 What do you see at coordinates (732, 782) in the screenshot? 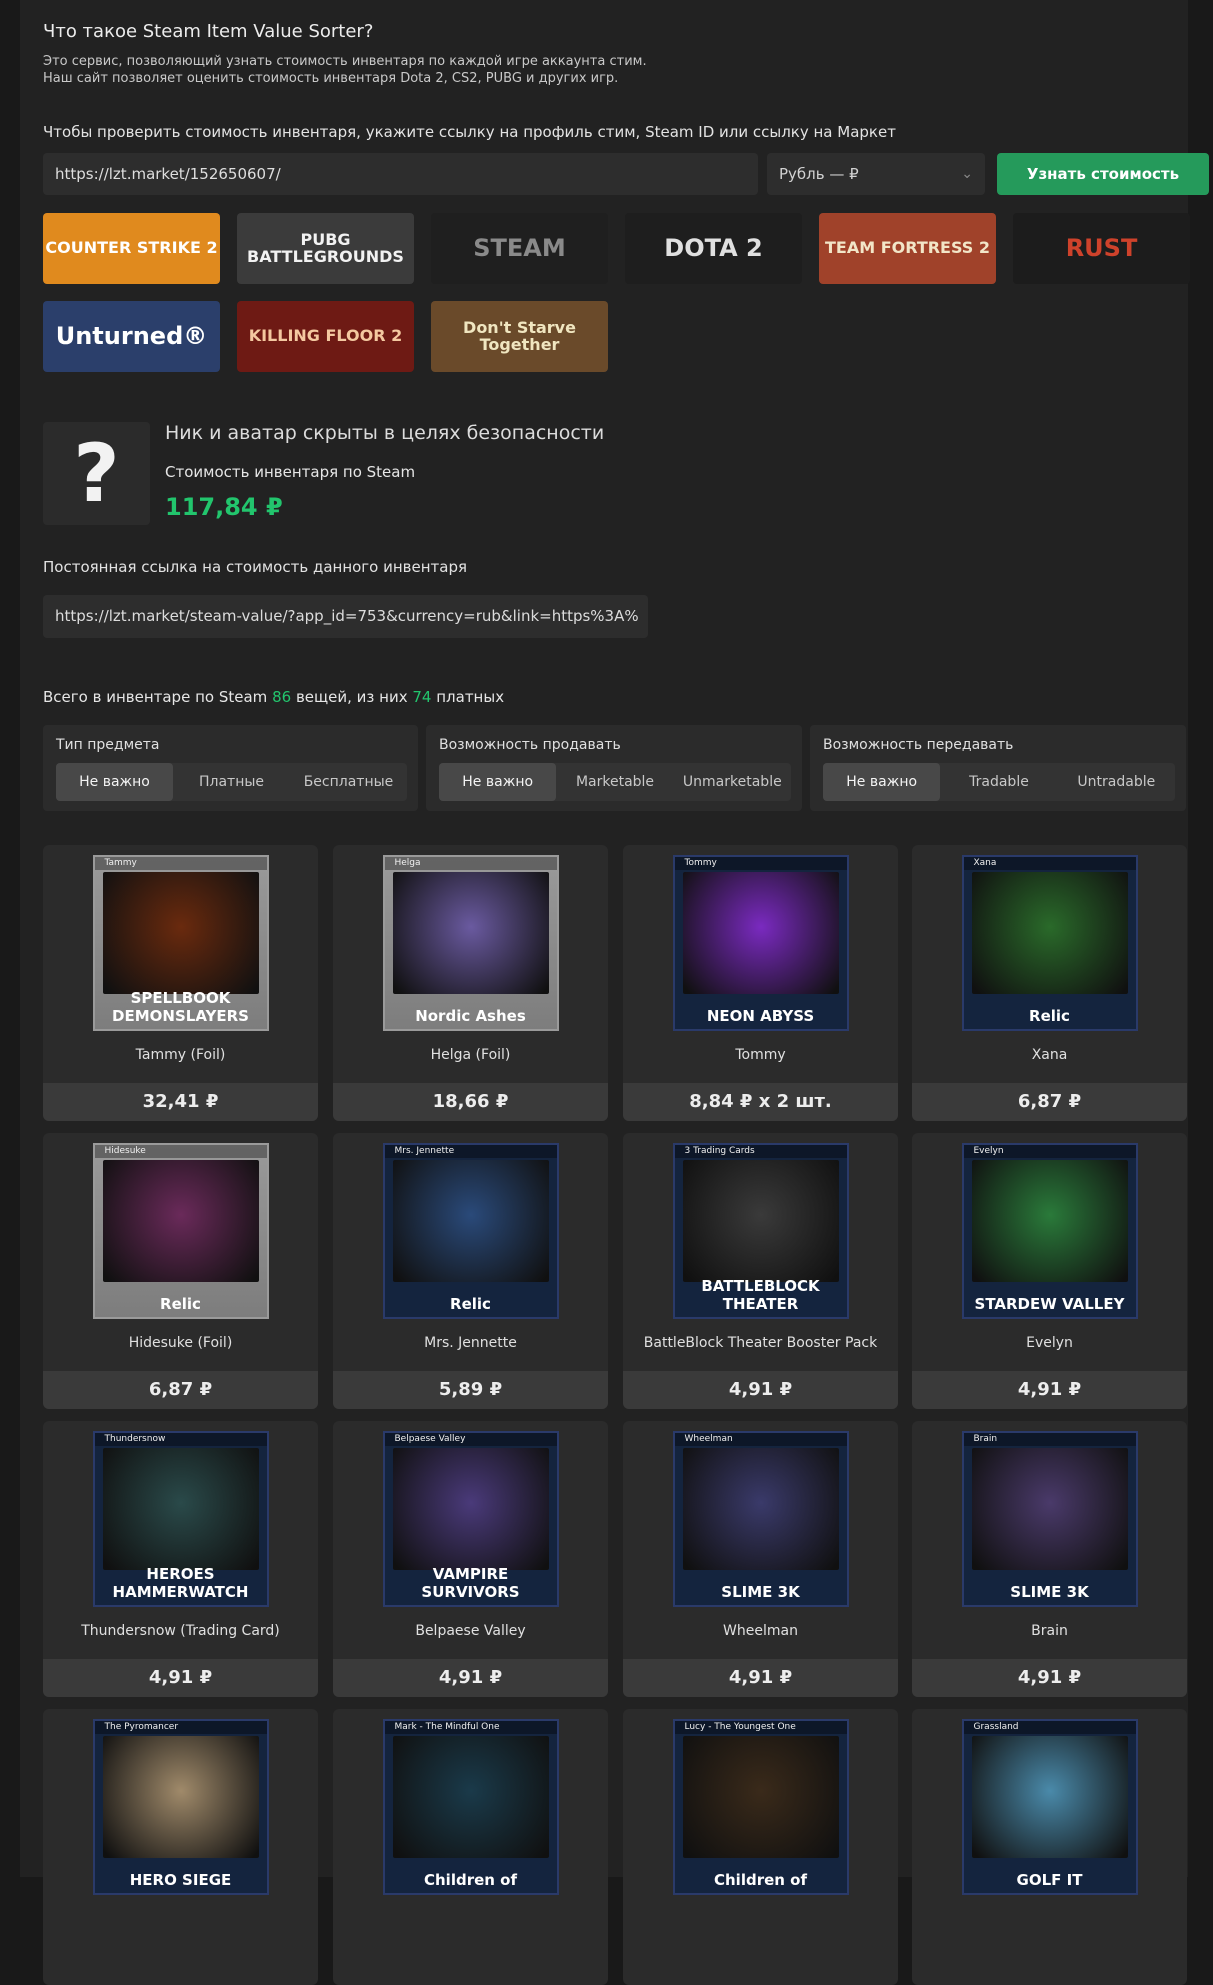
I see `filter-option: Unmarketable` at bounding box center [732, 782].